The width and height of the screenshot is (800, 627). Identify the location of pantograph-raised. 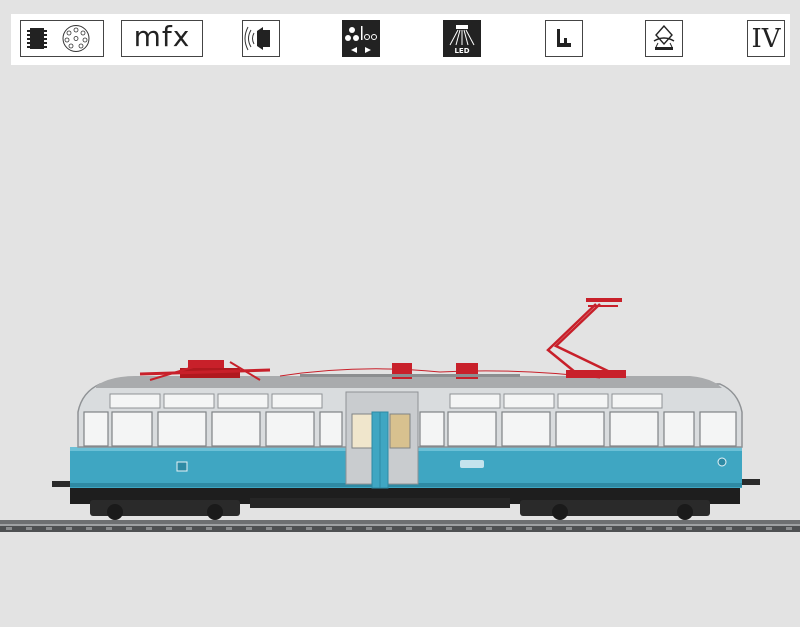
(586, 338).